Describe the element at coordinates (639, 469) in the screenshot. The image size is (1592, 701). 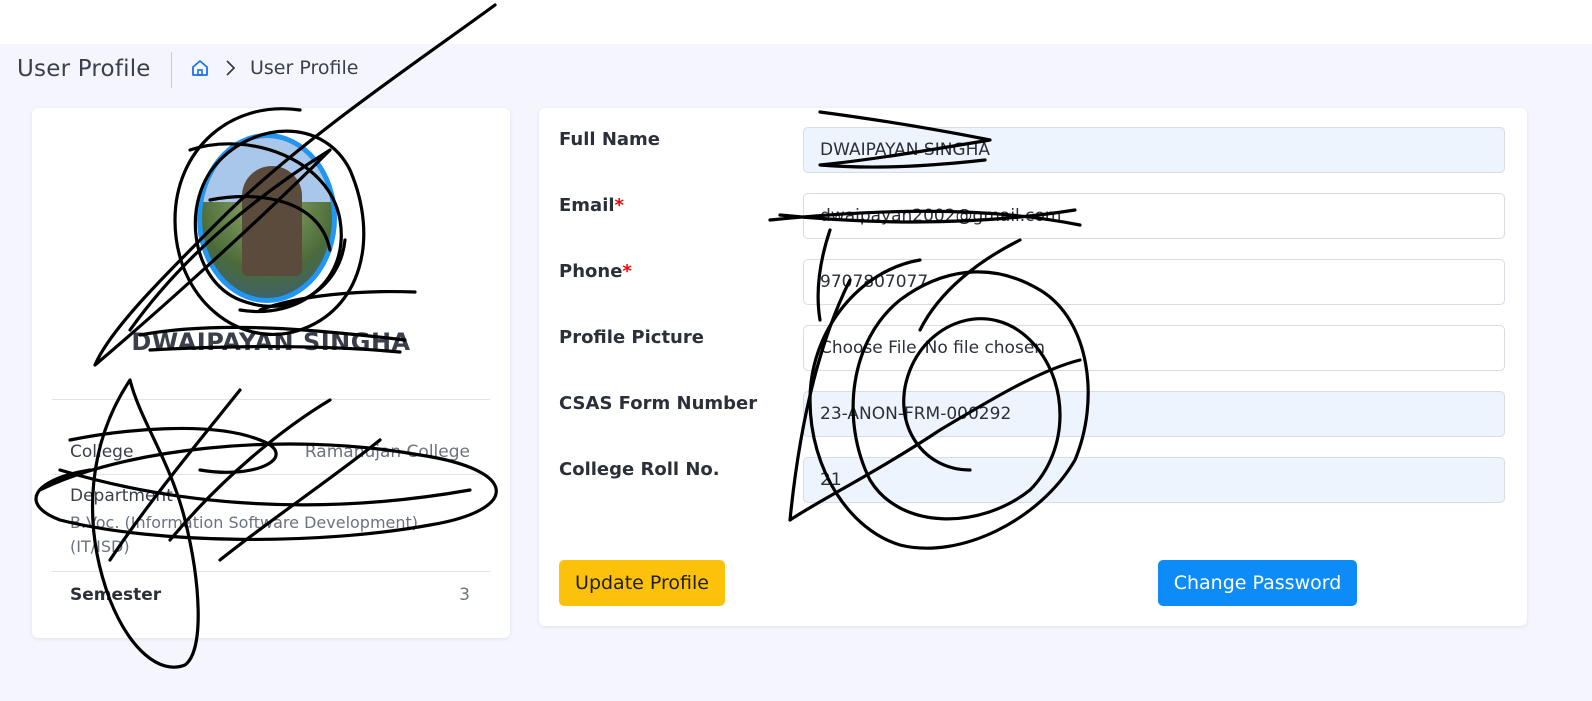
I see `roll-label: College Roll No.` at that location.